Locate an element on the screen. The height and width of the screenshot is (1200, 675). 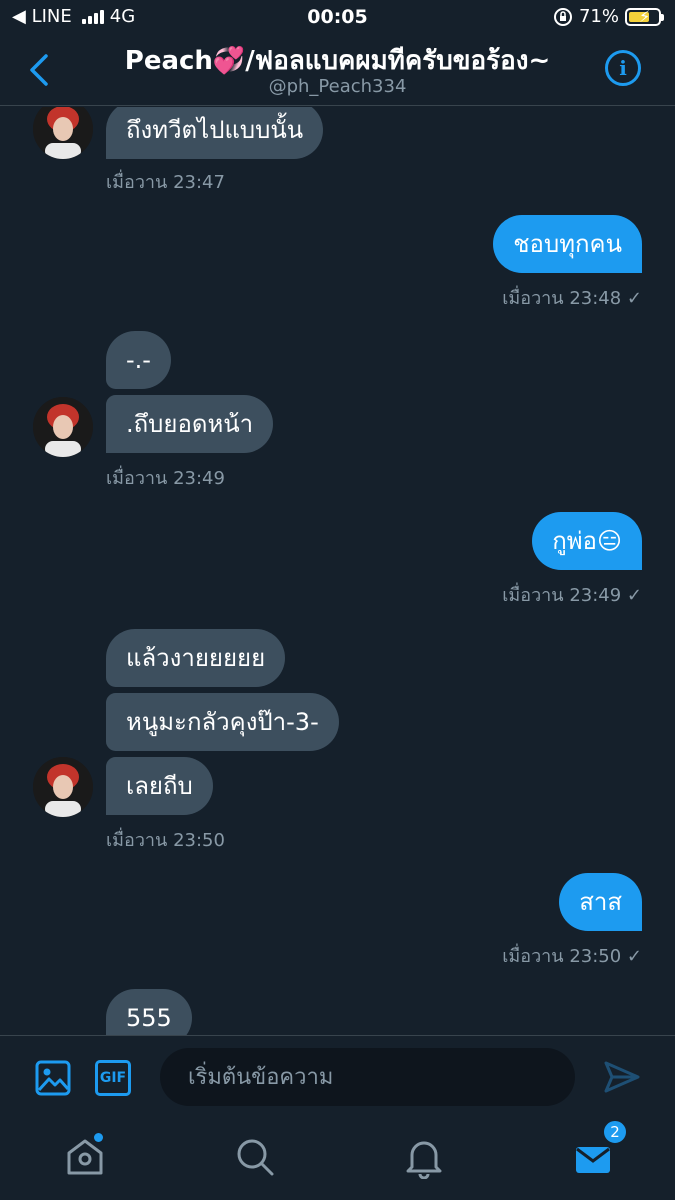
outgoing-message: ชอบทุกคน is located at coordinates (567, 244).